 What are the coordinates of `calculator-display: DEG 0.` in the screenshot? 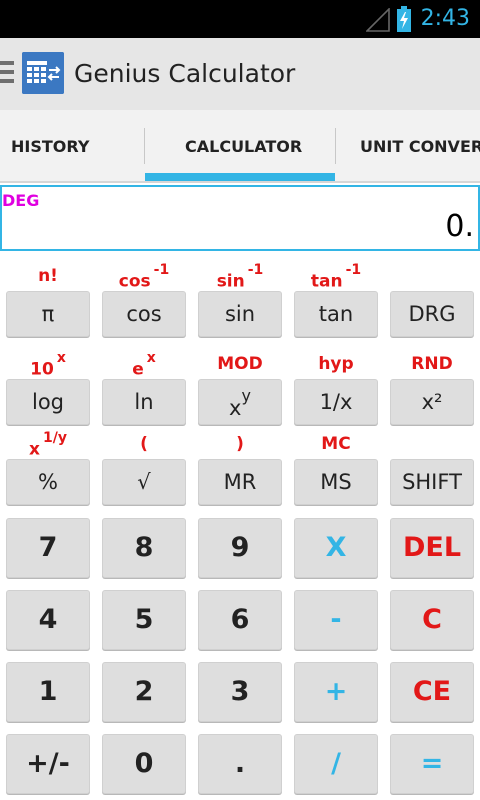 It's located at (240, 218).